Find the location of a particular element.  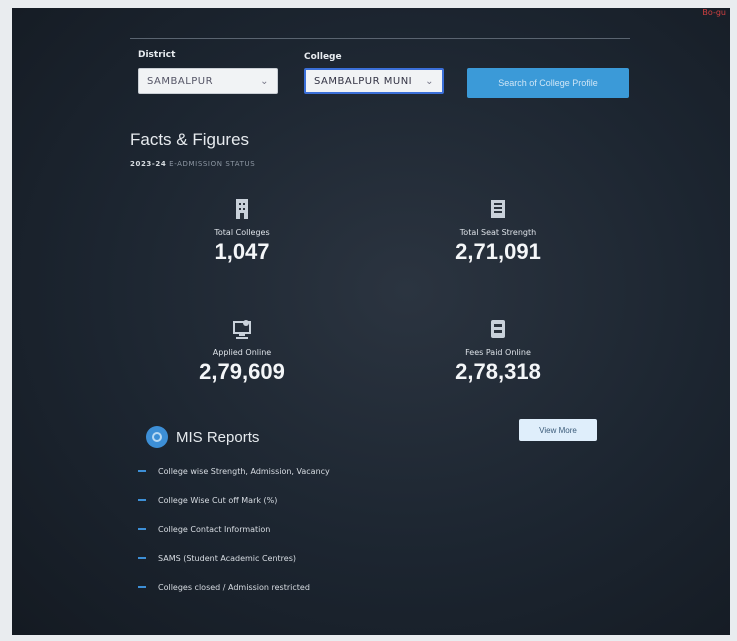

district-value: SAMBALPUR is located at coordinates (180, 81).